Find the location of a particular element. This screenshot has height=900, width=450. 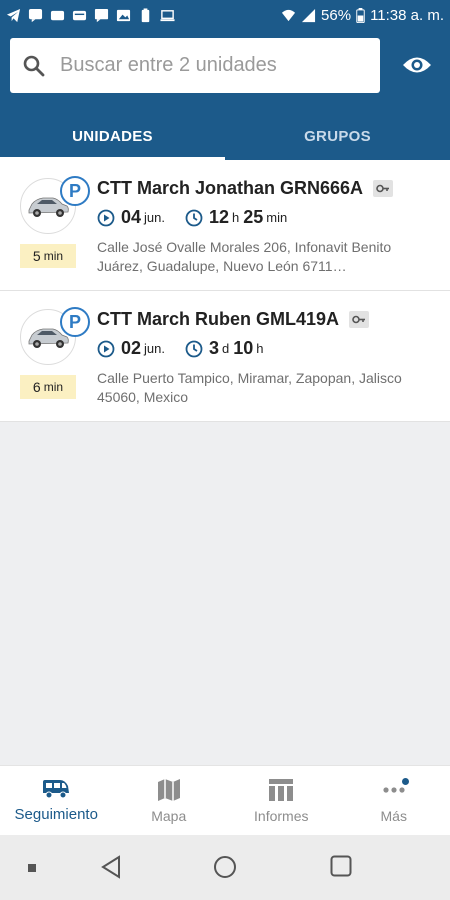

sms-icon is located at coordinates (101, 15).